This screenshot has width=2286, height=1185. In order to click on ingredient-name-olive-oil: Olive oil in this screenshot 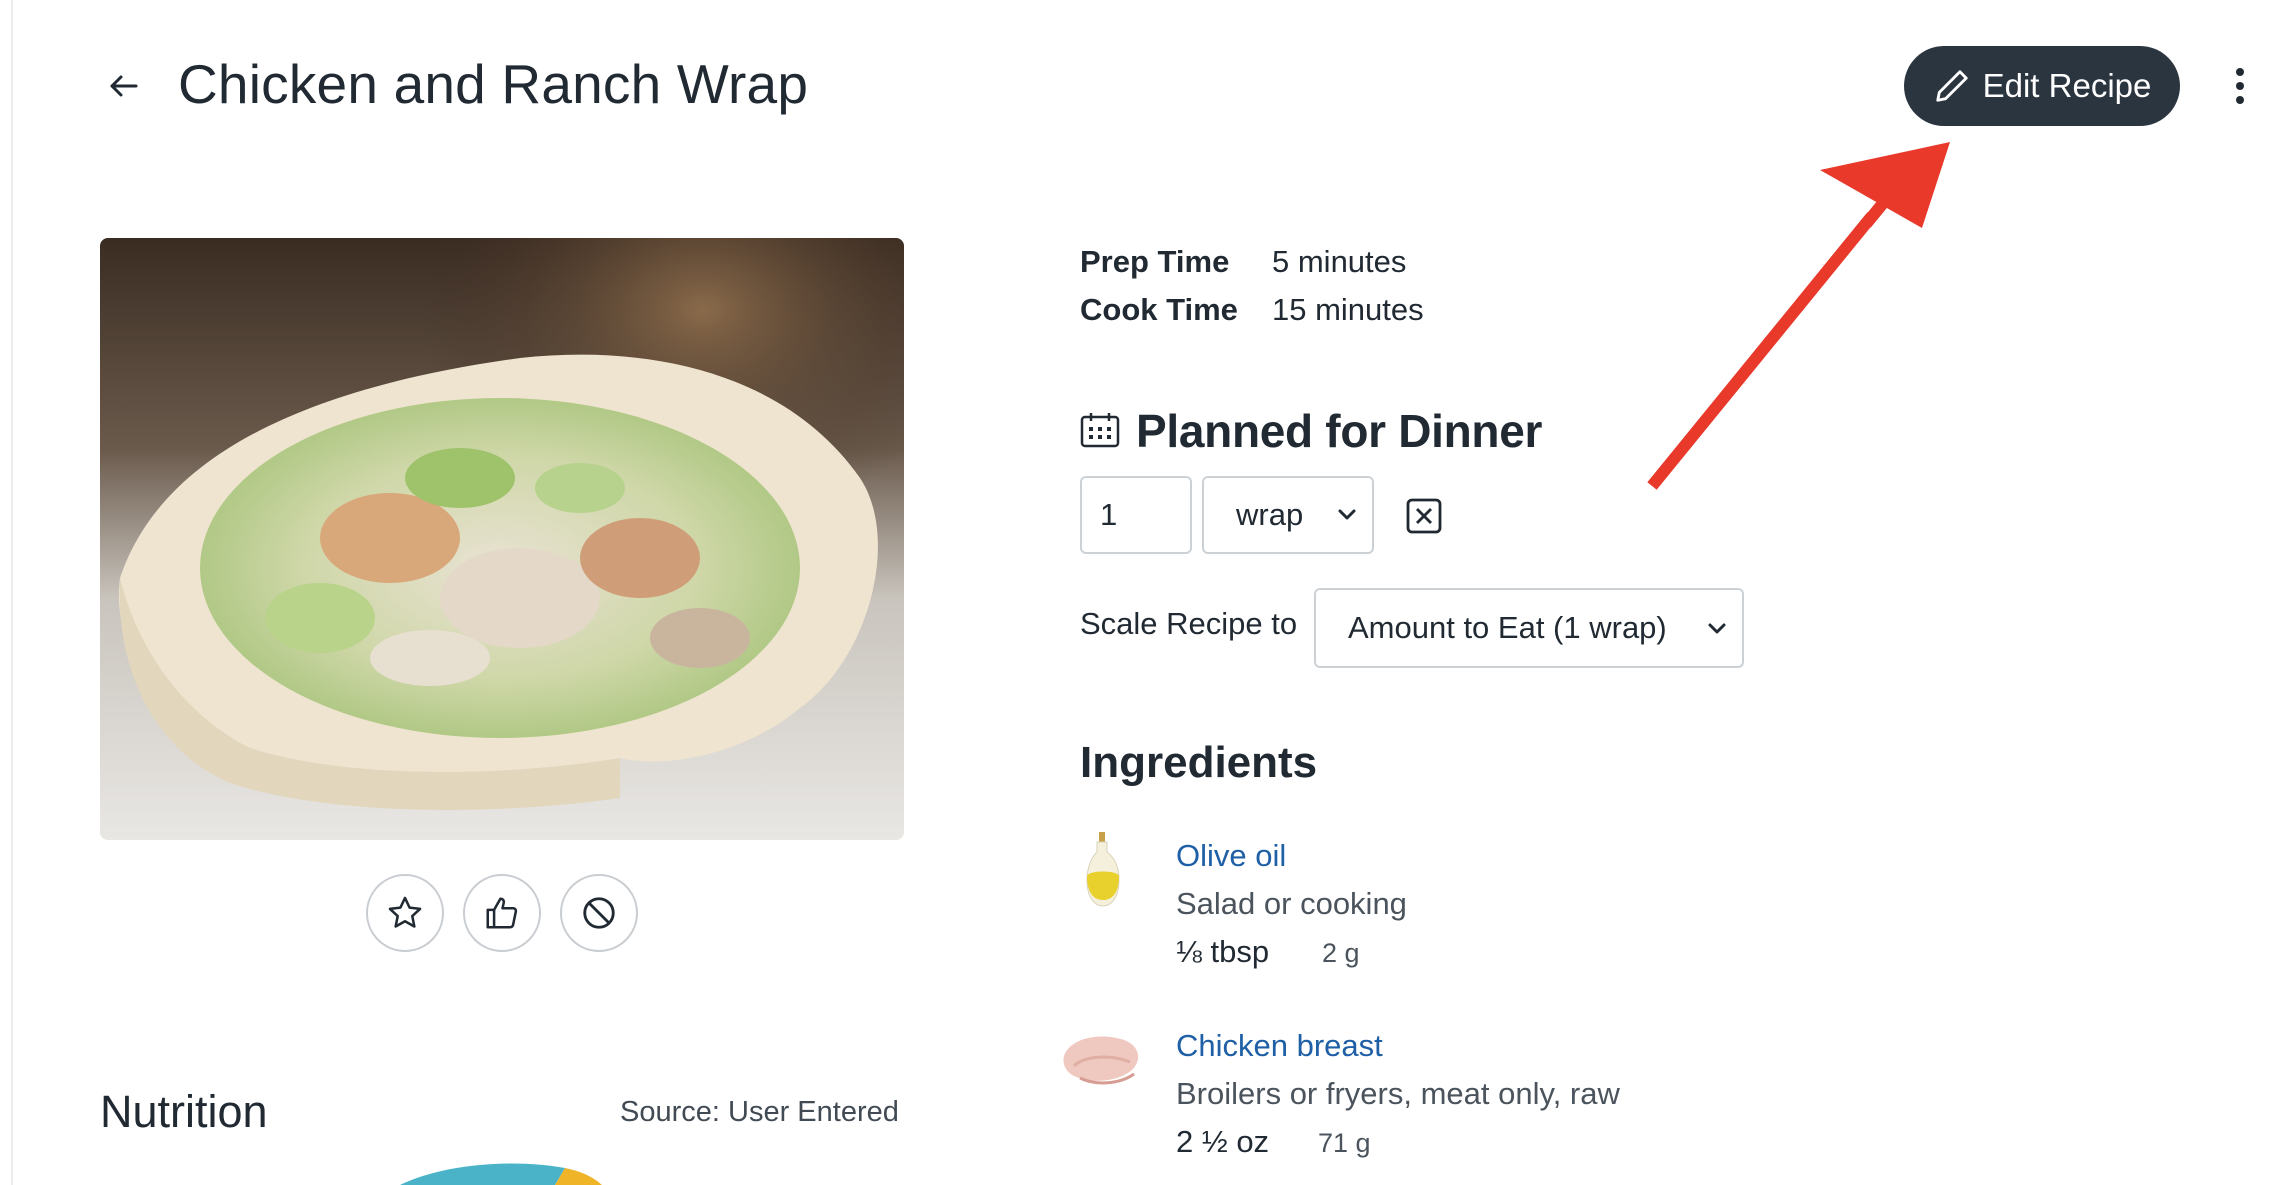, I will do `click(1231, 856)`.